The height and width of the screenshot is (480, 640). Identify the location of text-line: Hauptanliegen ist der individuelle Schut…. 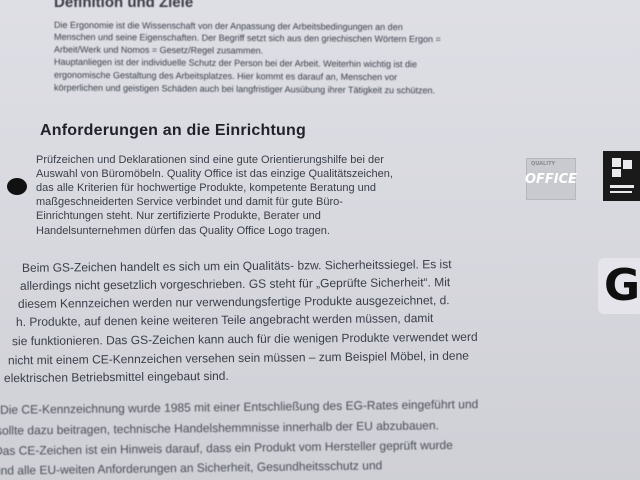
(235, 63).